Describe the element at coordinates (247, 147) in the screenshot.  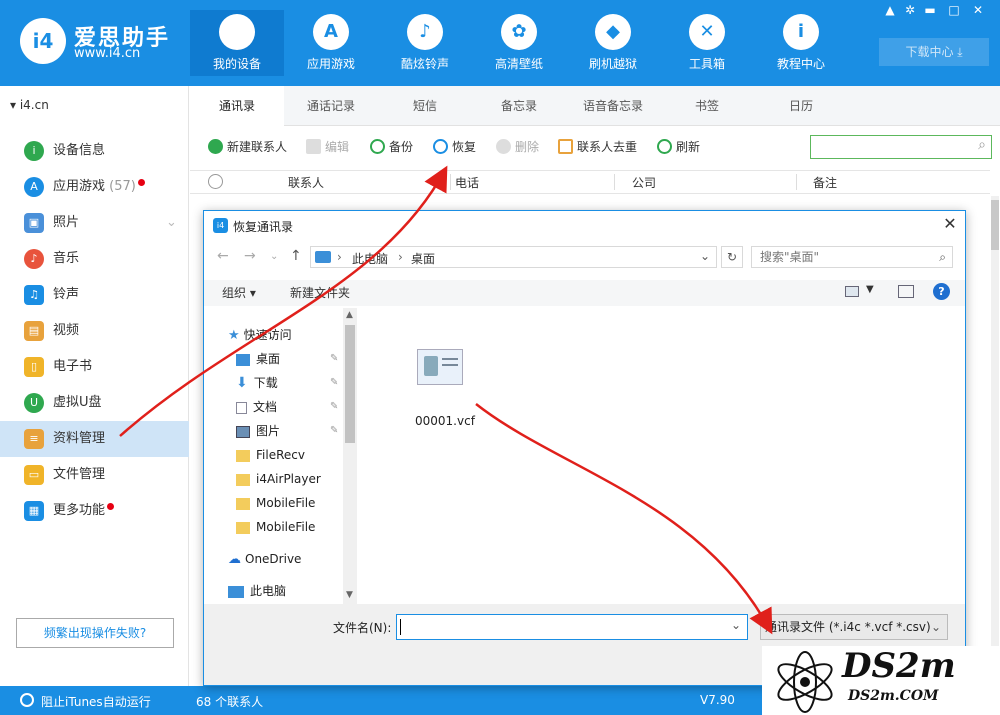
I see `new-contact-button: 新建联系人` at that location.